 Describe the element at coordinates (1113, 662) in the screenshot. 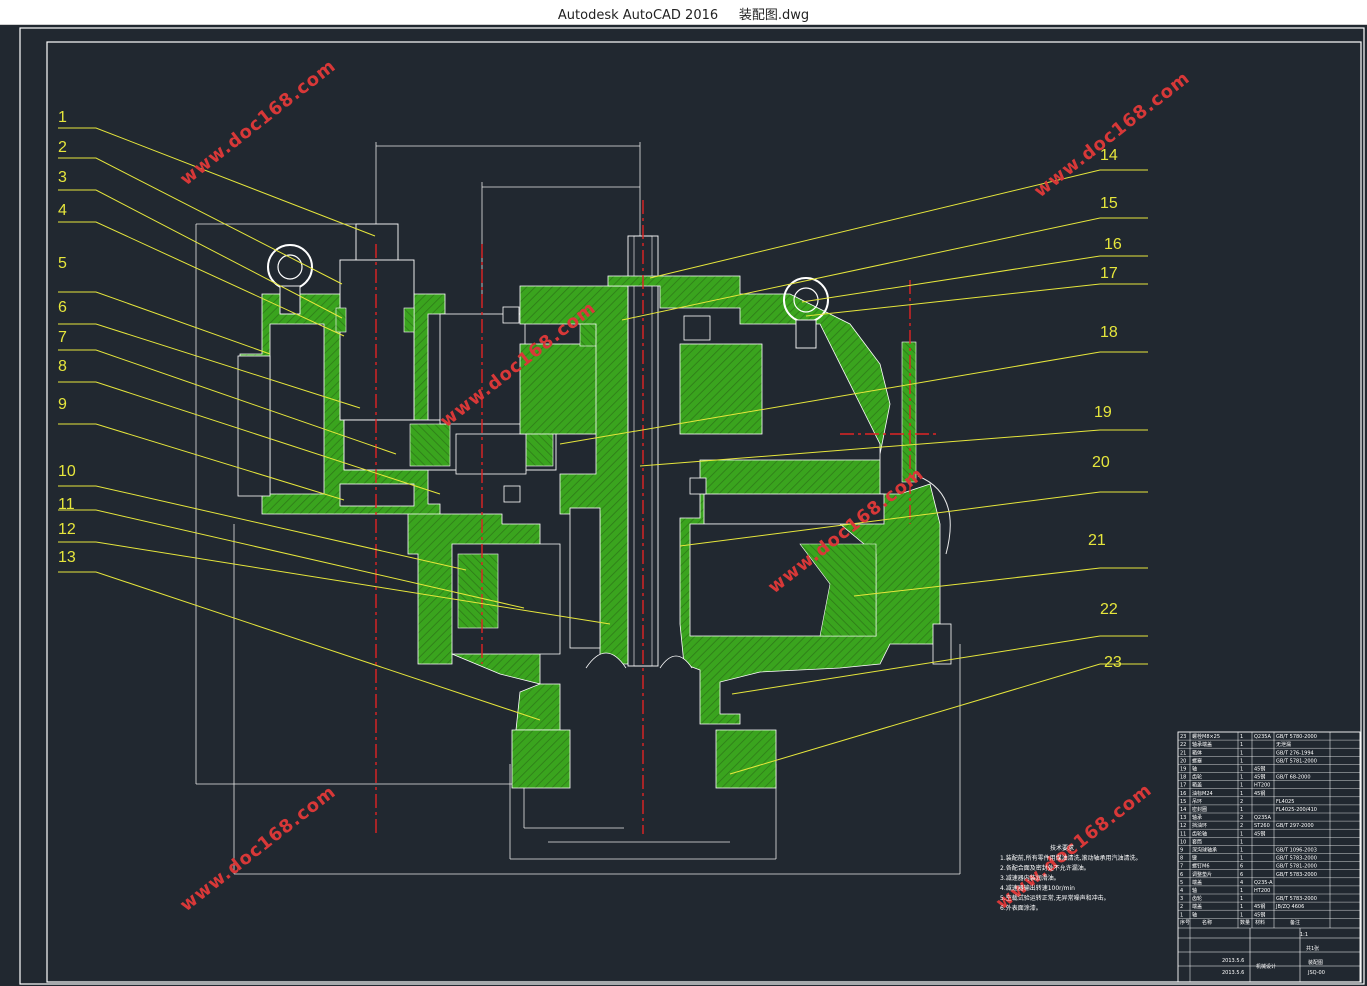

I see `callout-23: 23` at that location.